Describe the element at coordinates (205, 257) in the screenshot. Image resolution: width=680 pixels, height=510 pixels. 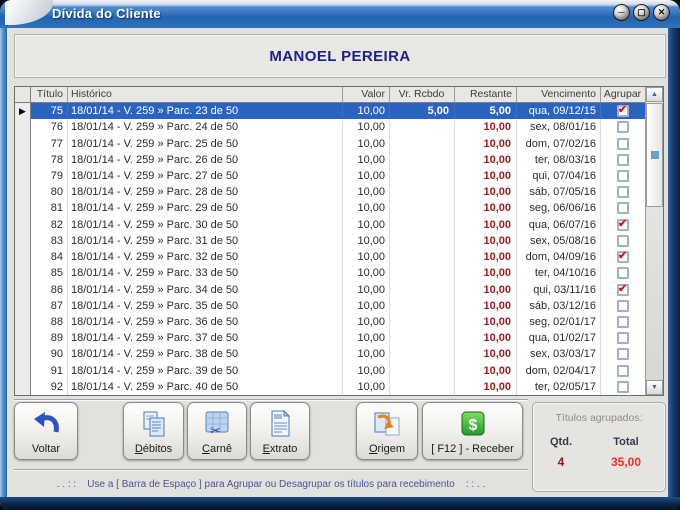
I see `cell-historico: 18/01/14 - V. 259 » Parc. 32 de 50` at that location.